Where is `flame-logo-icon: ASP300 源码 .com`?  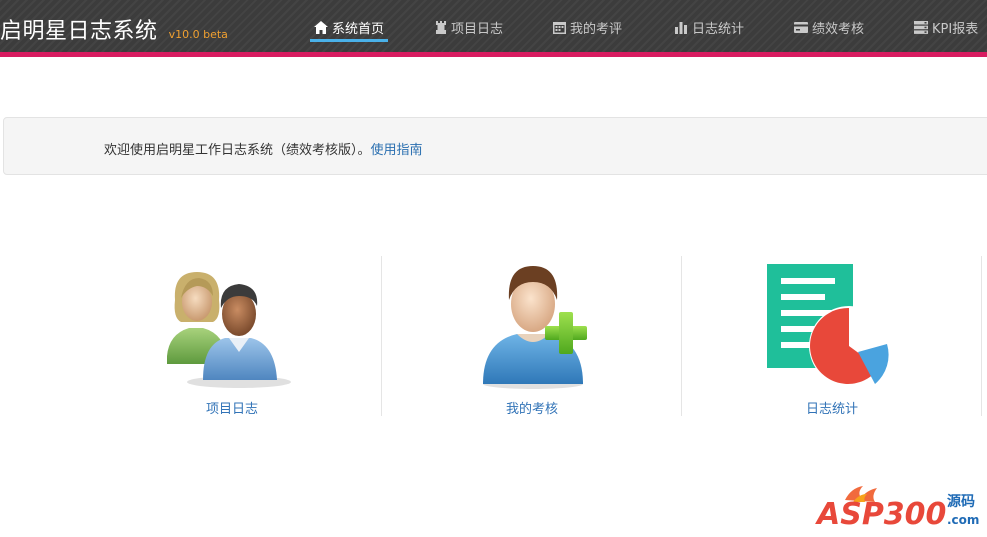 flame-logo-icon: ASP300 源码 .com is located at coordinates (897, 509).